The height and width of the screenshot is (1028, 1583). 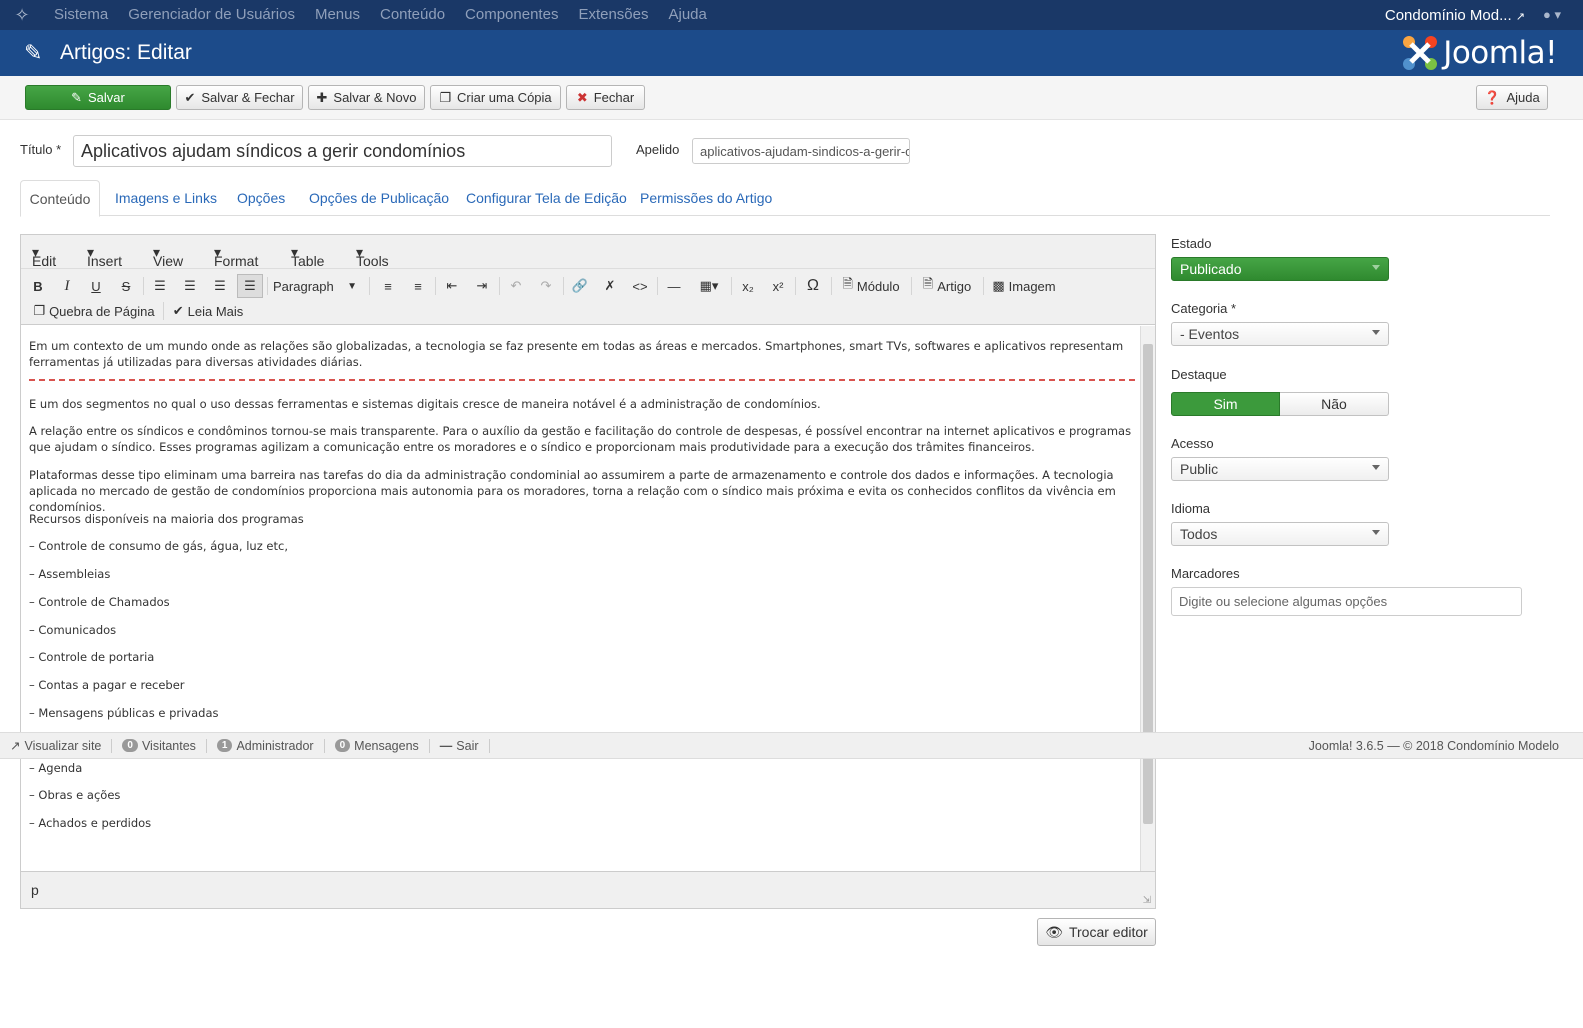 What do you see at coordinates (748, 286) in the screenshot?
I see `subscript-icon: x₂` at bounding box center [748, 286].